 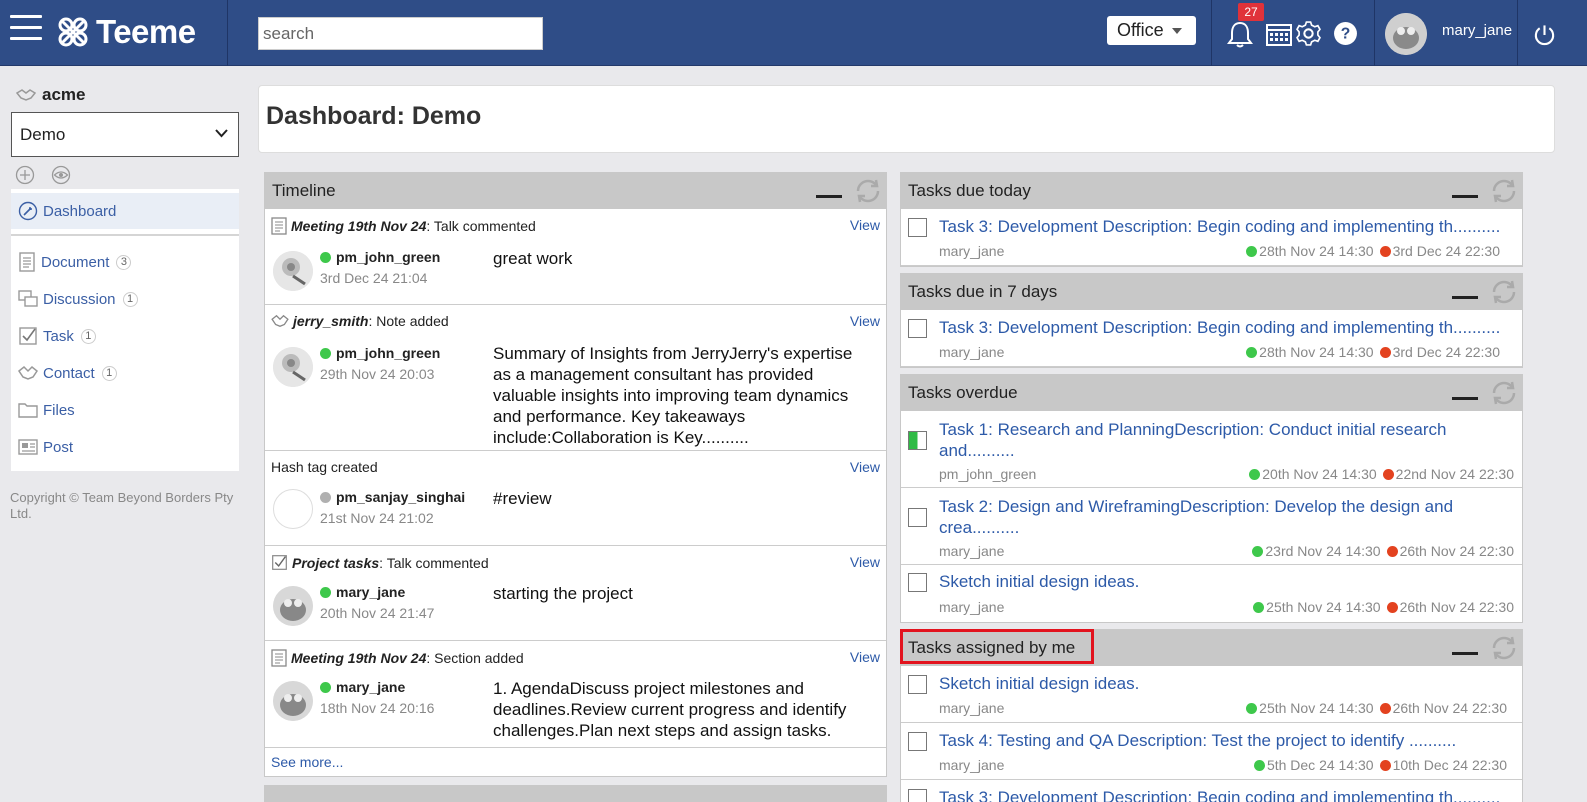 What do you see at coordinates (1319, 474) in the screenshot?
I see `task-start: 20th Nov 24 14:30` at bounding box center [1319, 474].